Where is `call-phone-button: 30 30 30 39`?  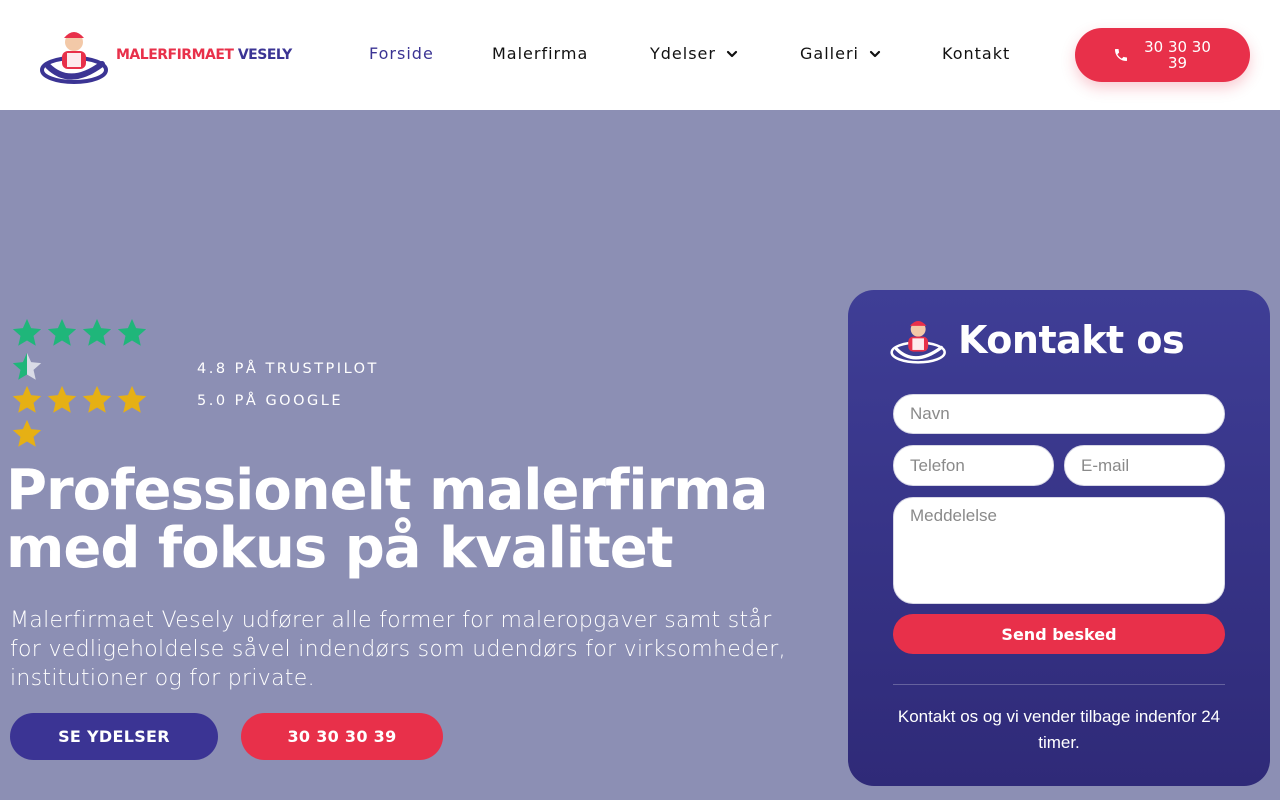 call-phone-button: 30 30 30 39 is located at coordinates (342, 736).